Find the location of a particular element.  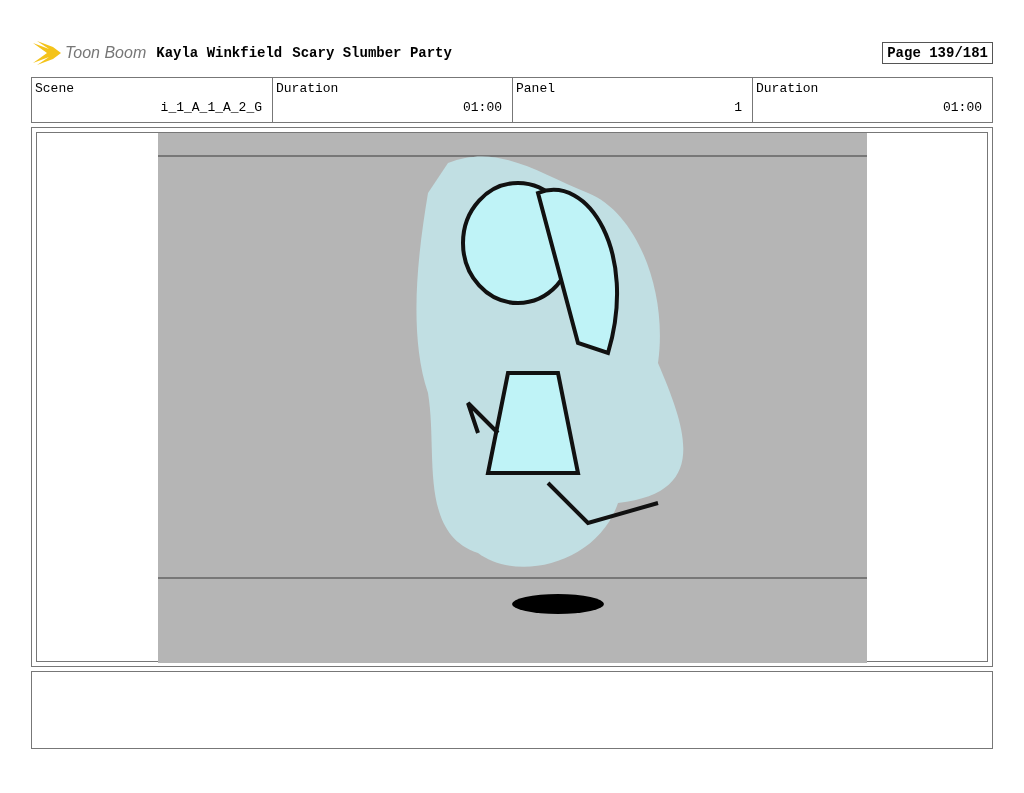

field-value: 1 is located at coordinates (738, 107).